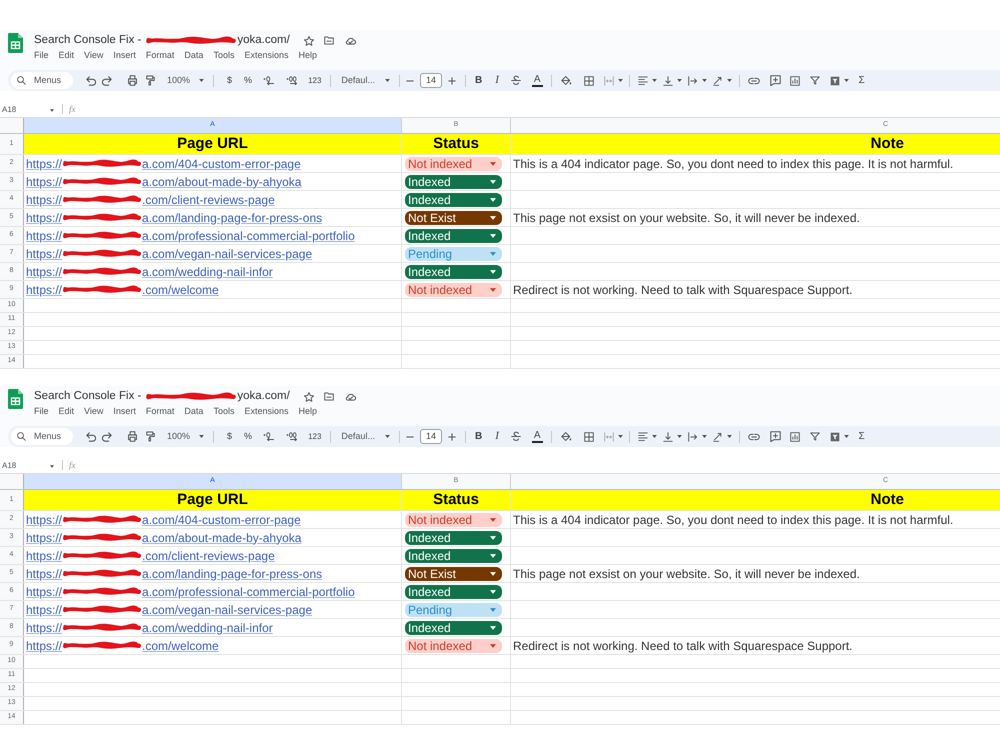 This screenshot has width=1000, height=750. What do you see at coordinates (229, 80) in the screenshot?
I see `currency-button: $` at bounding box center [229, 80].